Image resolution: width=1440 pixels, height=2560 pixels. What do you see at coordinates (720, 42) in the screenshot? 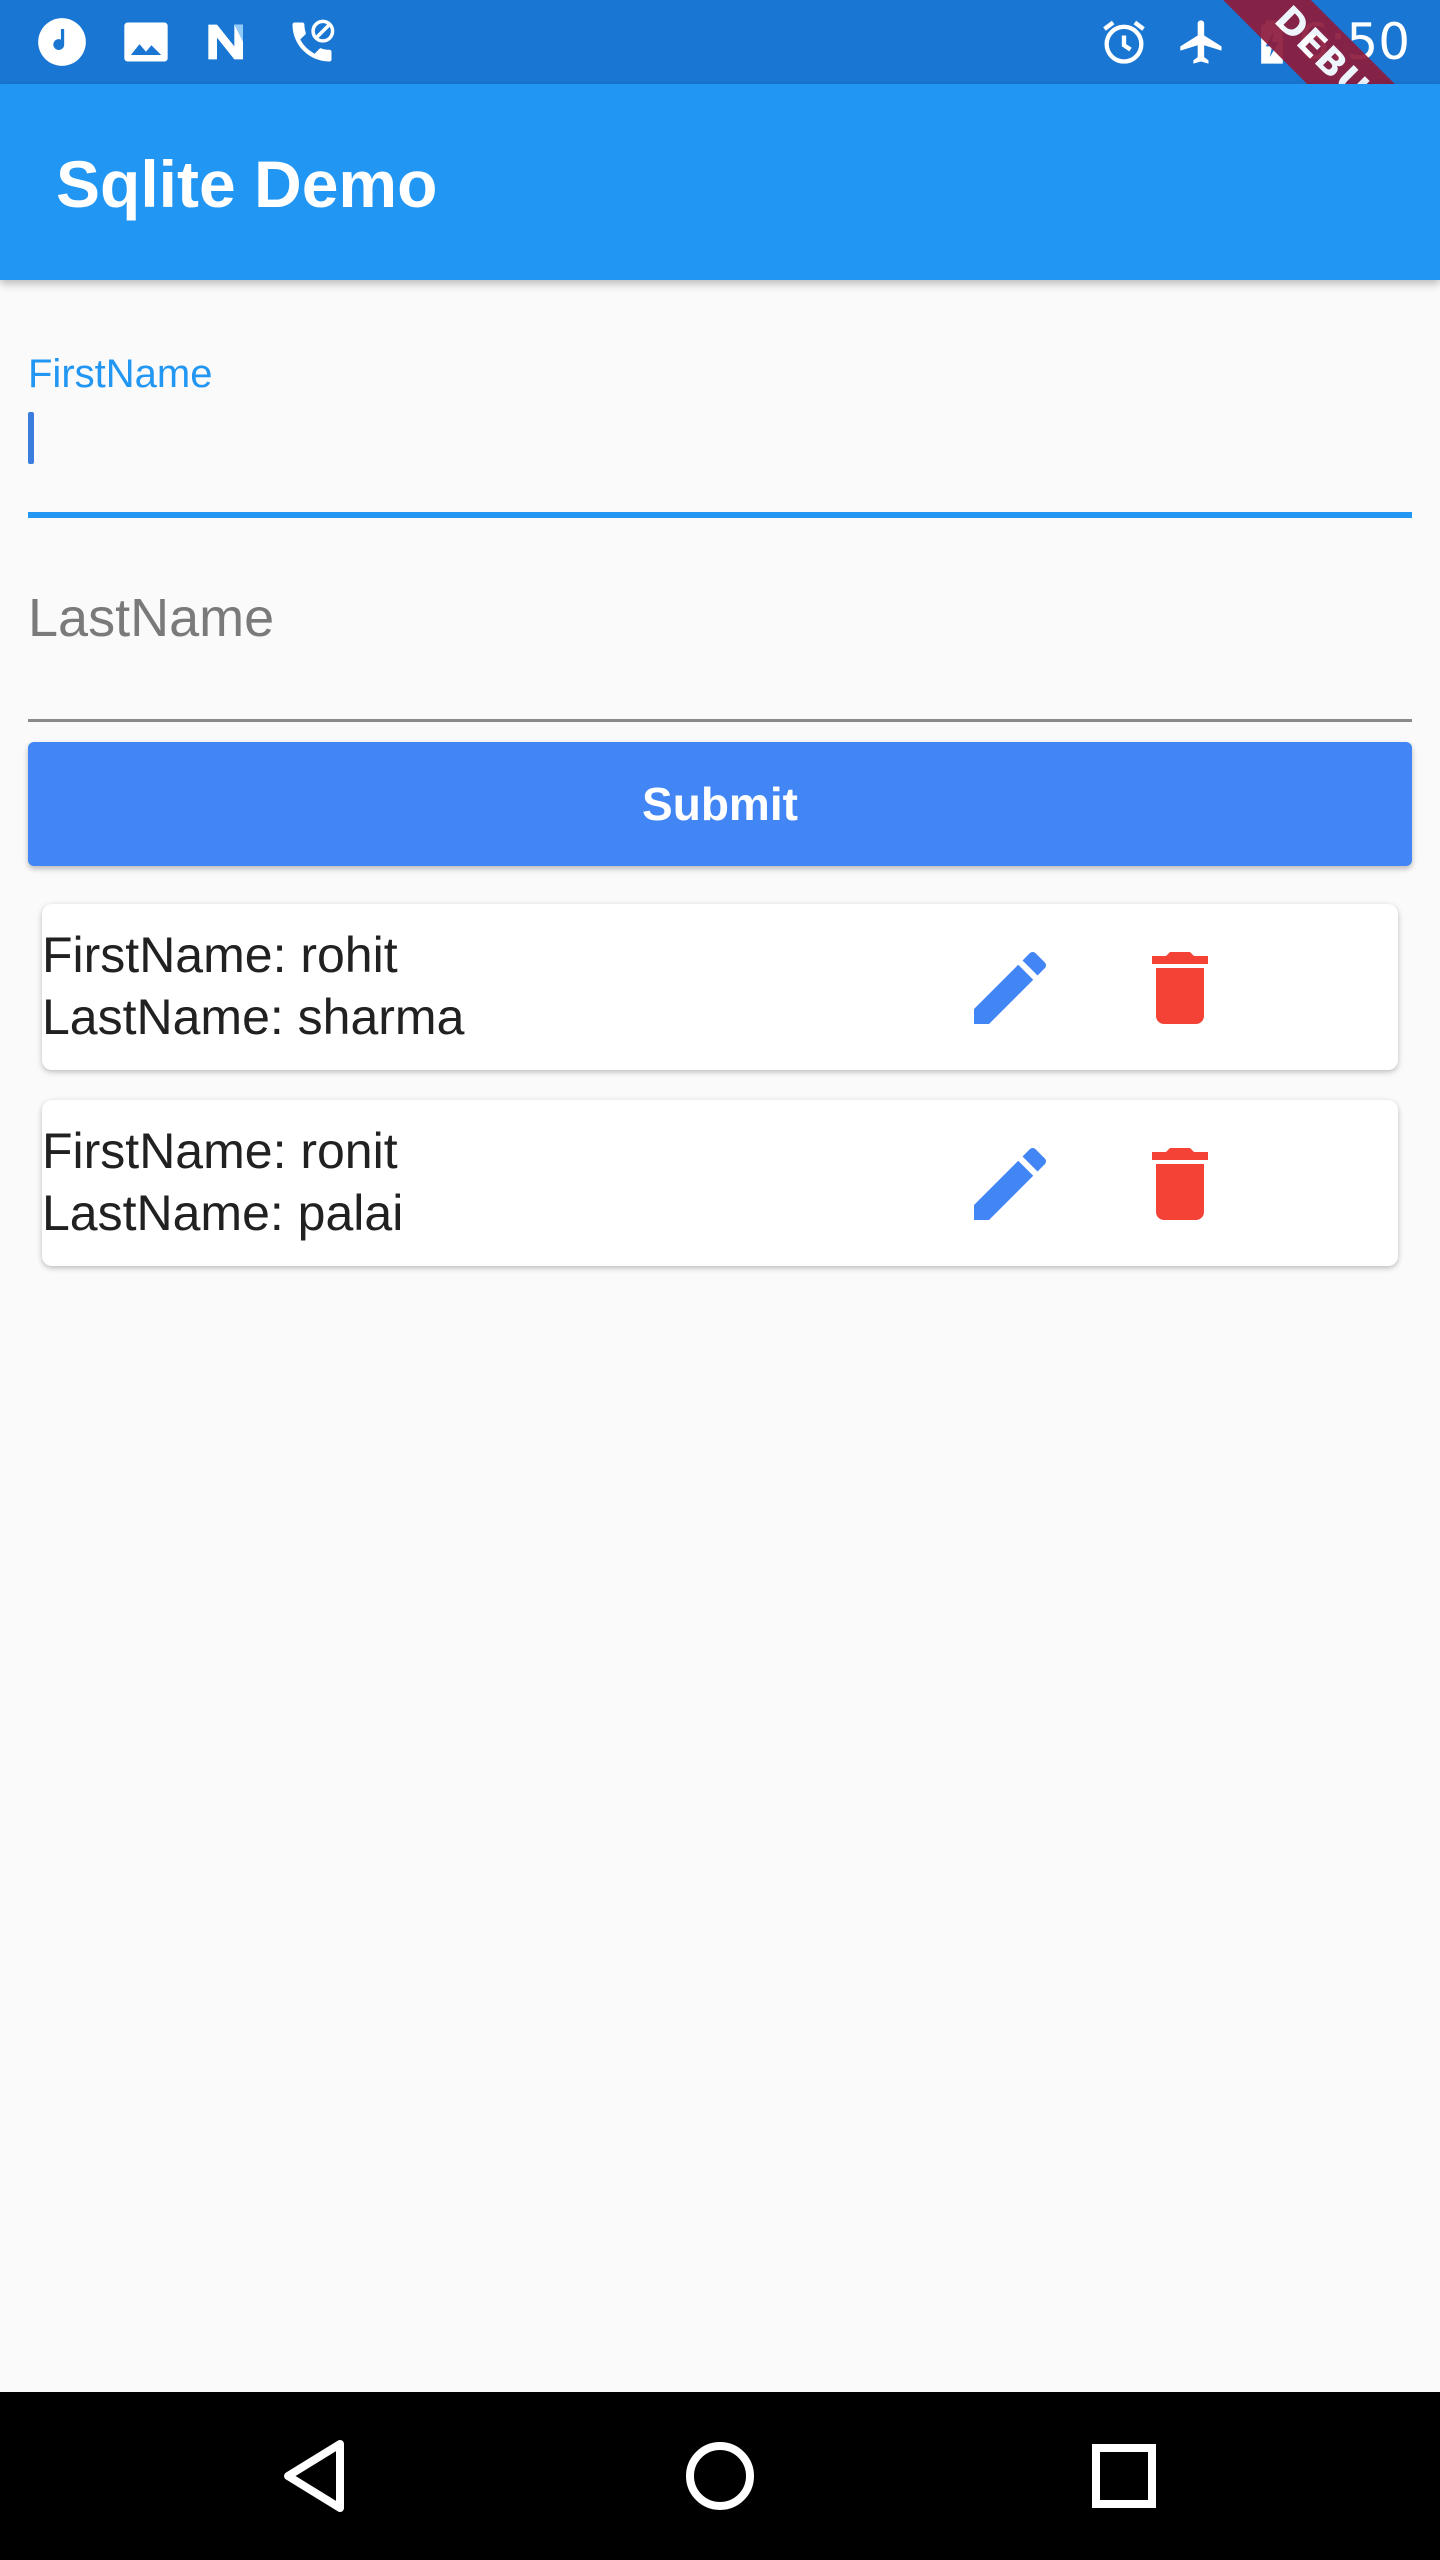
I see `status-bar: 6:50 DEBUG` at bounding box center [720, 42].